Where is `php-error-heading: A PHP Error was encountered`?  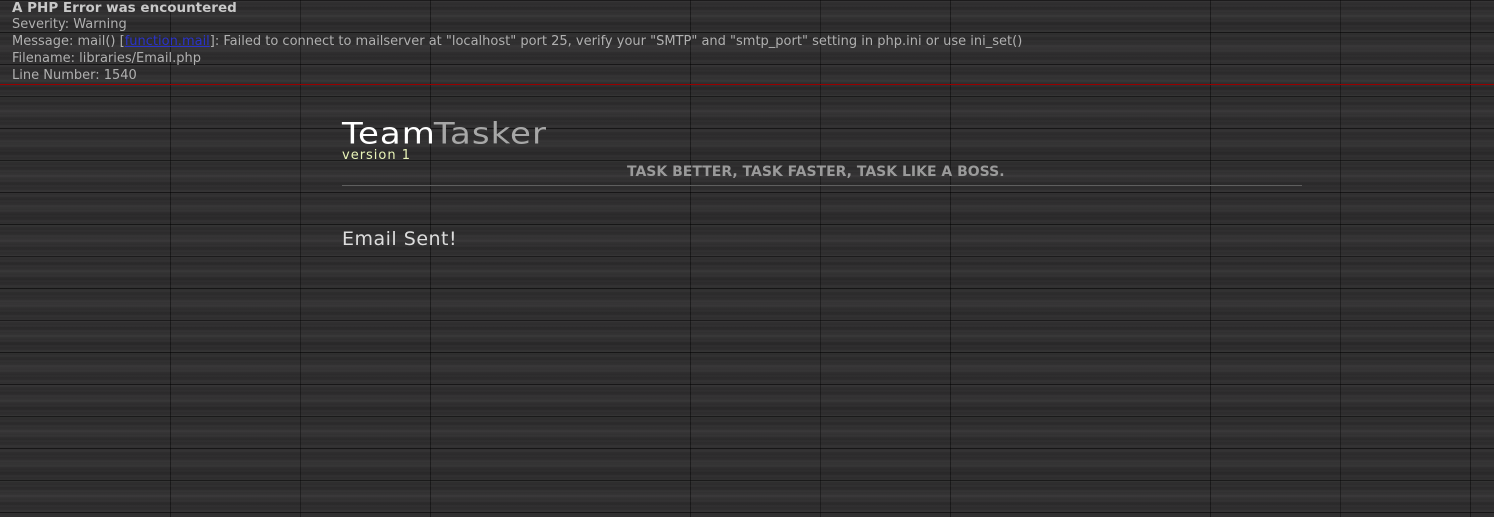
php-error-heading: A PHP Error was encountered is located at coordinates (124, 8).